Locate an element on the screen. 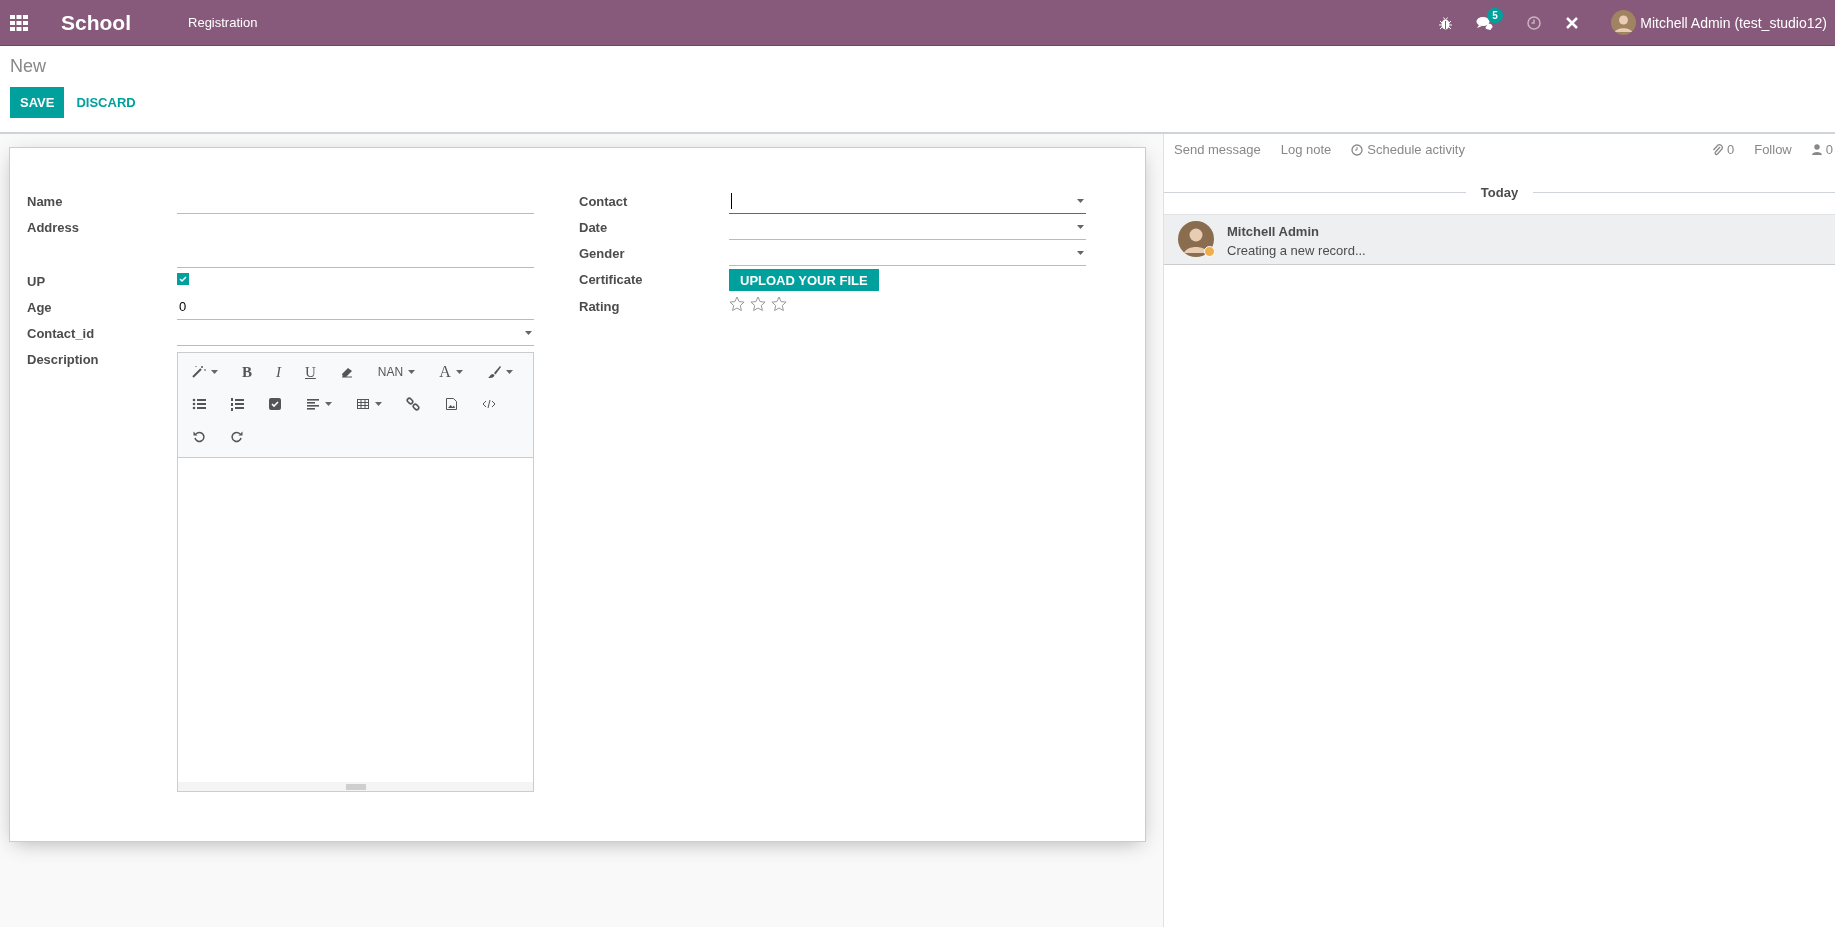 Image resolution: width=1835 pixels, height=927 pixels. apps-menu-icon is located at coordinates (19, 22).